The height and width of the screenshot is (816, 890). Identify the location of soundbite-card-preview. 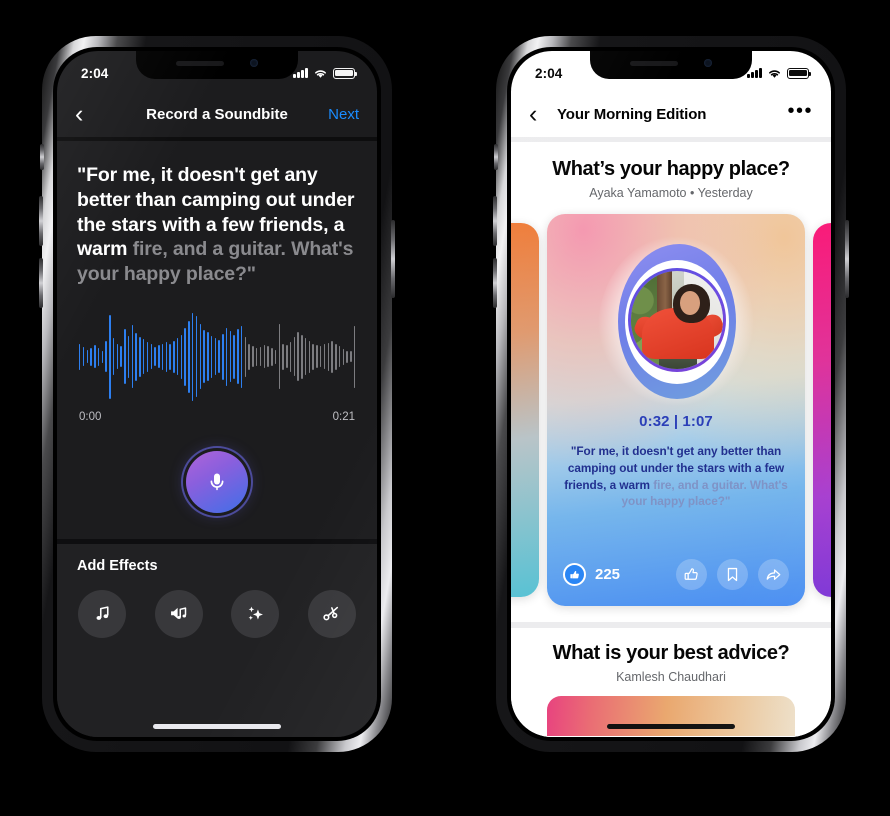
(671, 716).